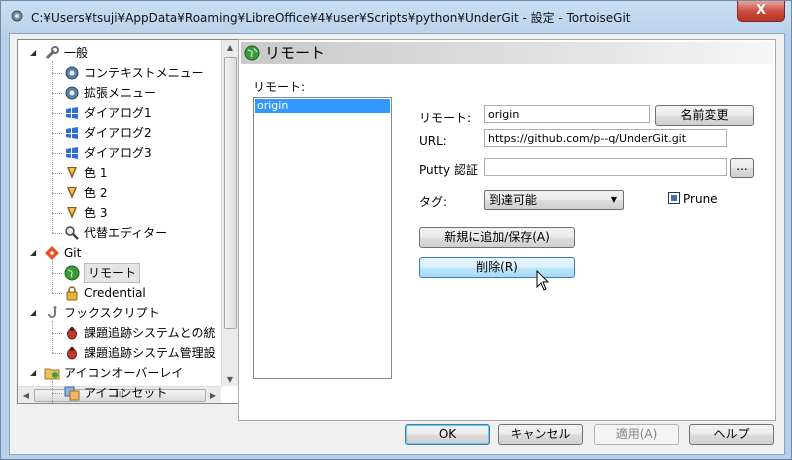 The width and height of the screenshot is (792, 460). I want to click on help-button: ヘルプ, so click(731, 434).